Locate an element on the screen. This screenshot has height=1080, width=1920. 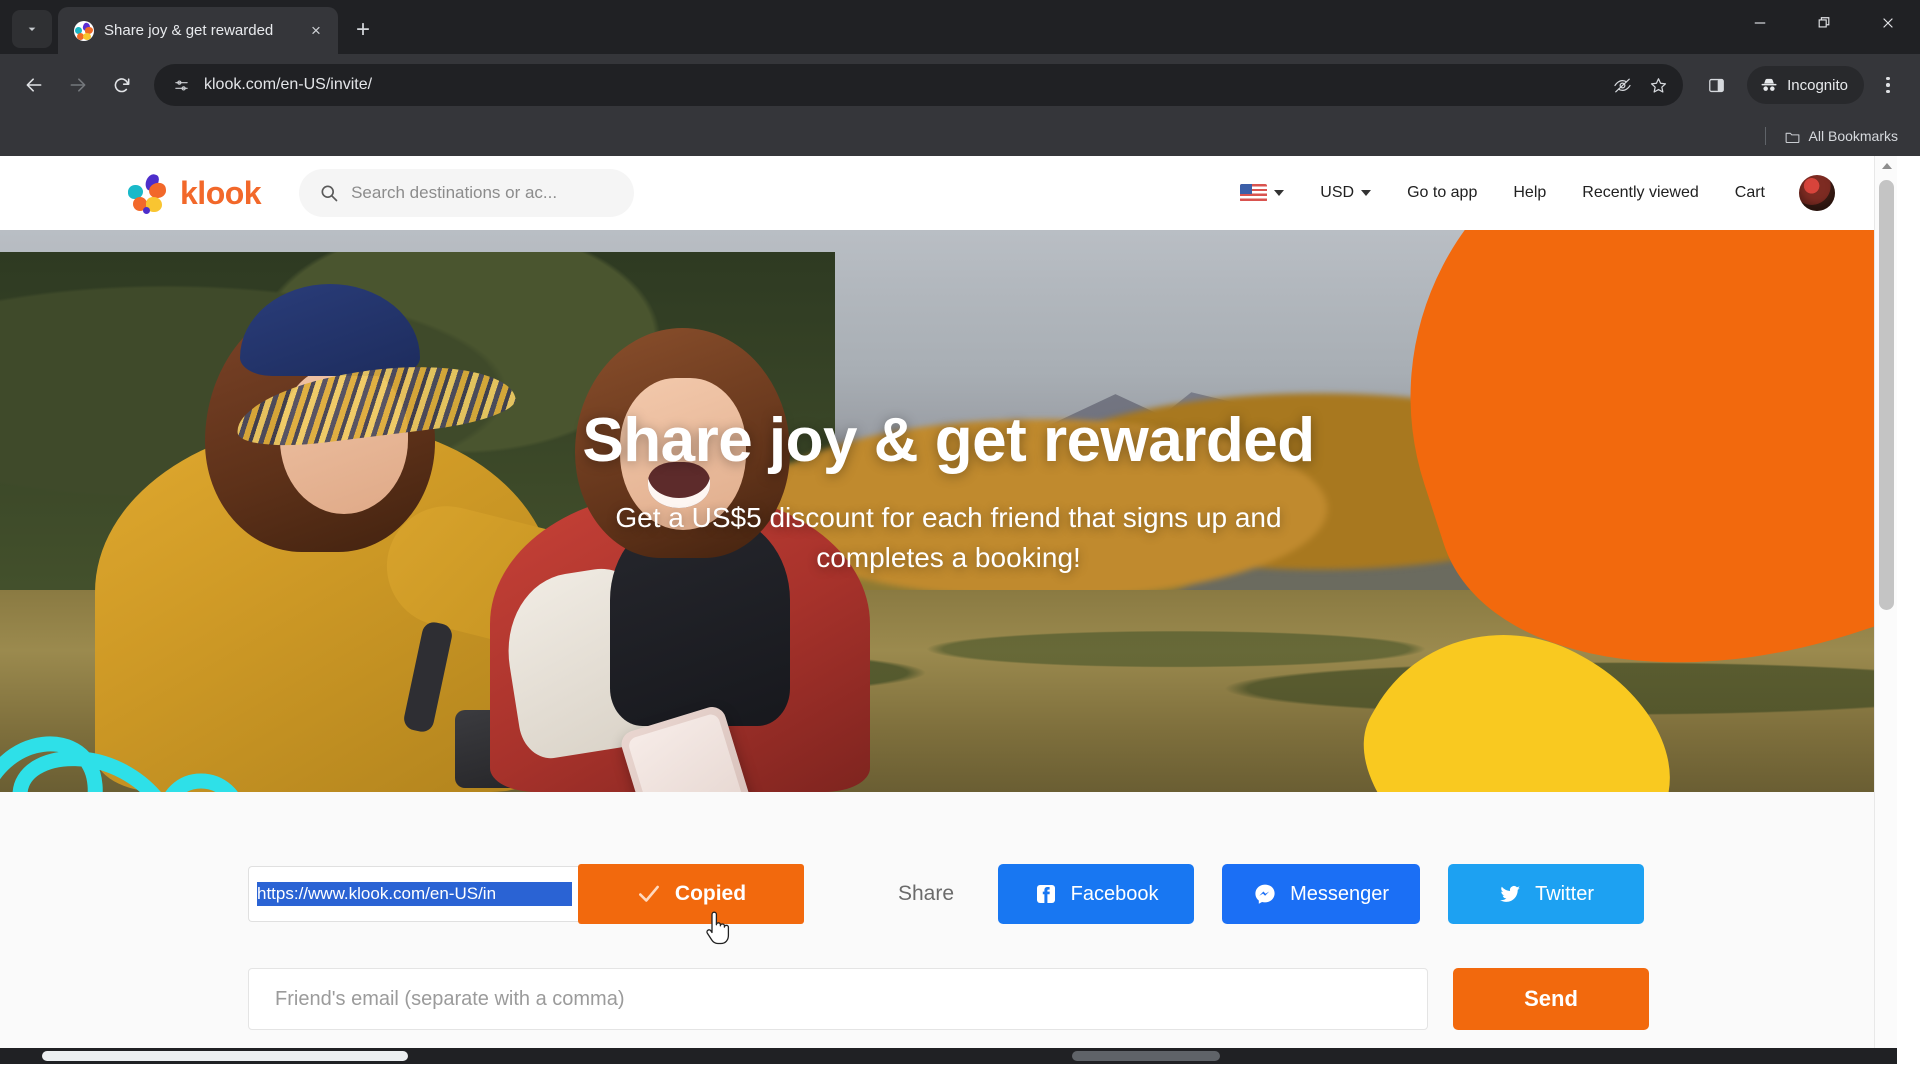
invite-link-text: https://www.klook.com/en-US/in is located at coordinates (414, 894).